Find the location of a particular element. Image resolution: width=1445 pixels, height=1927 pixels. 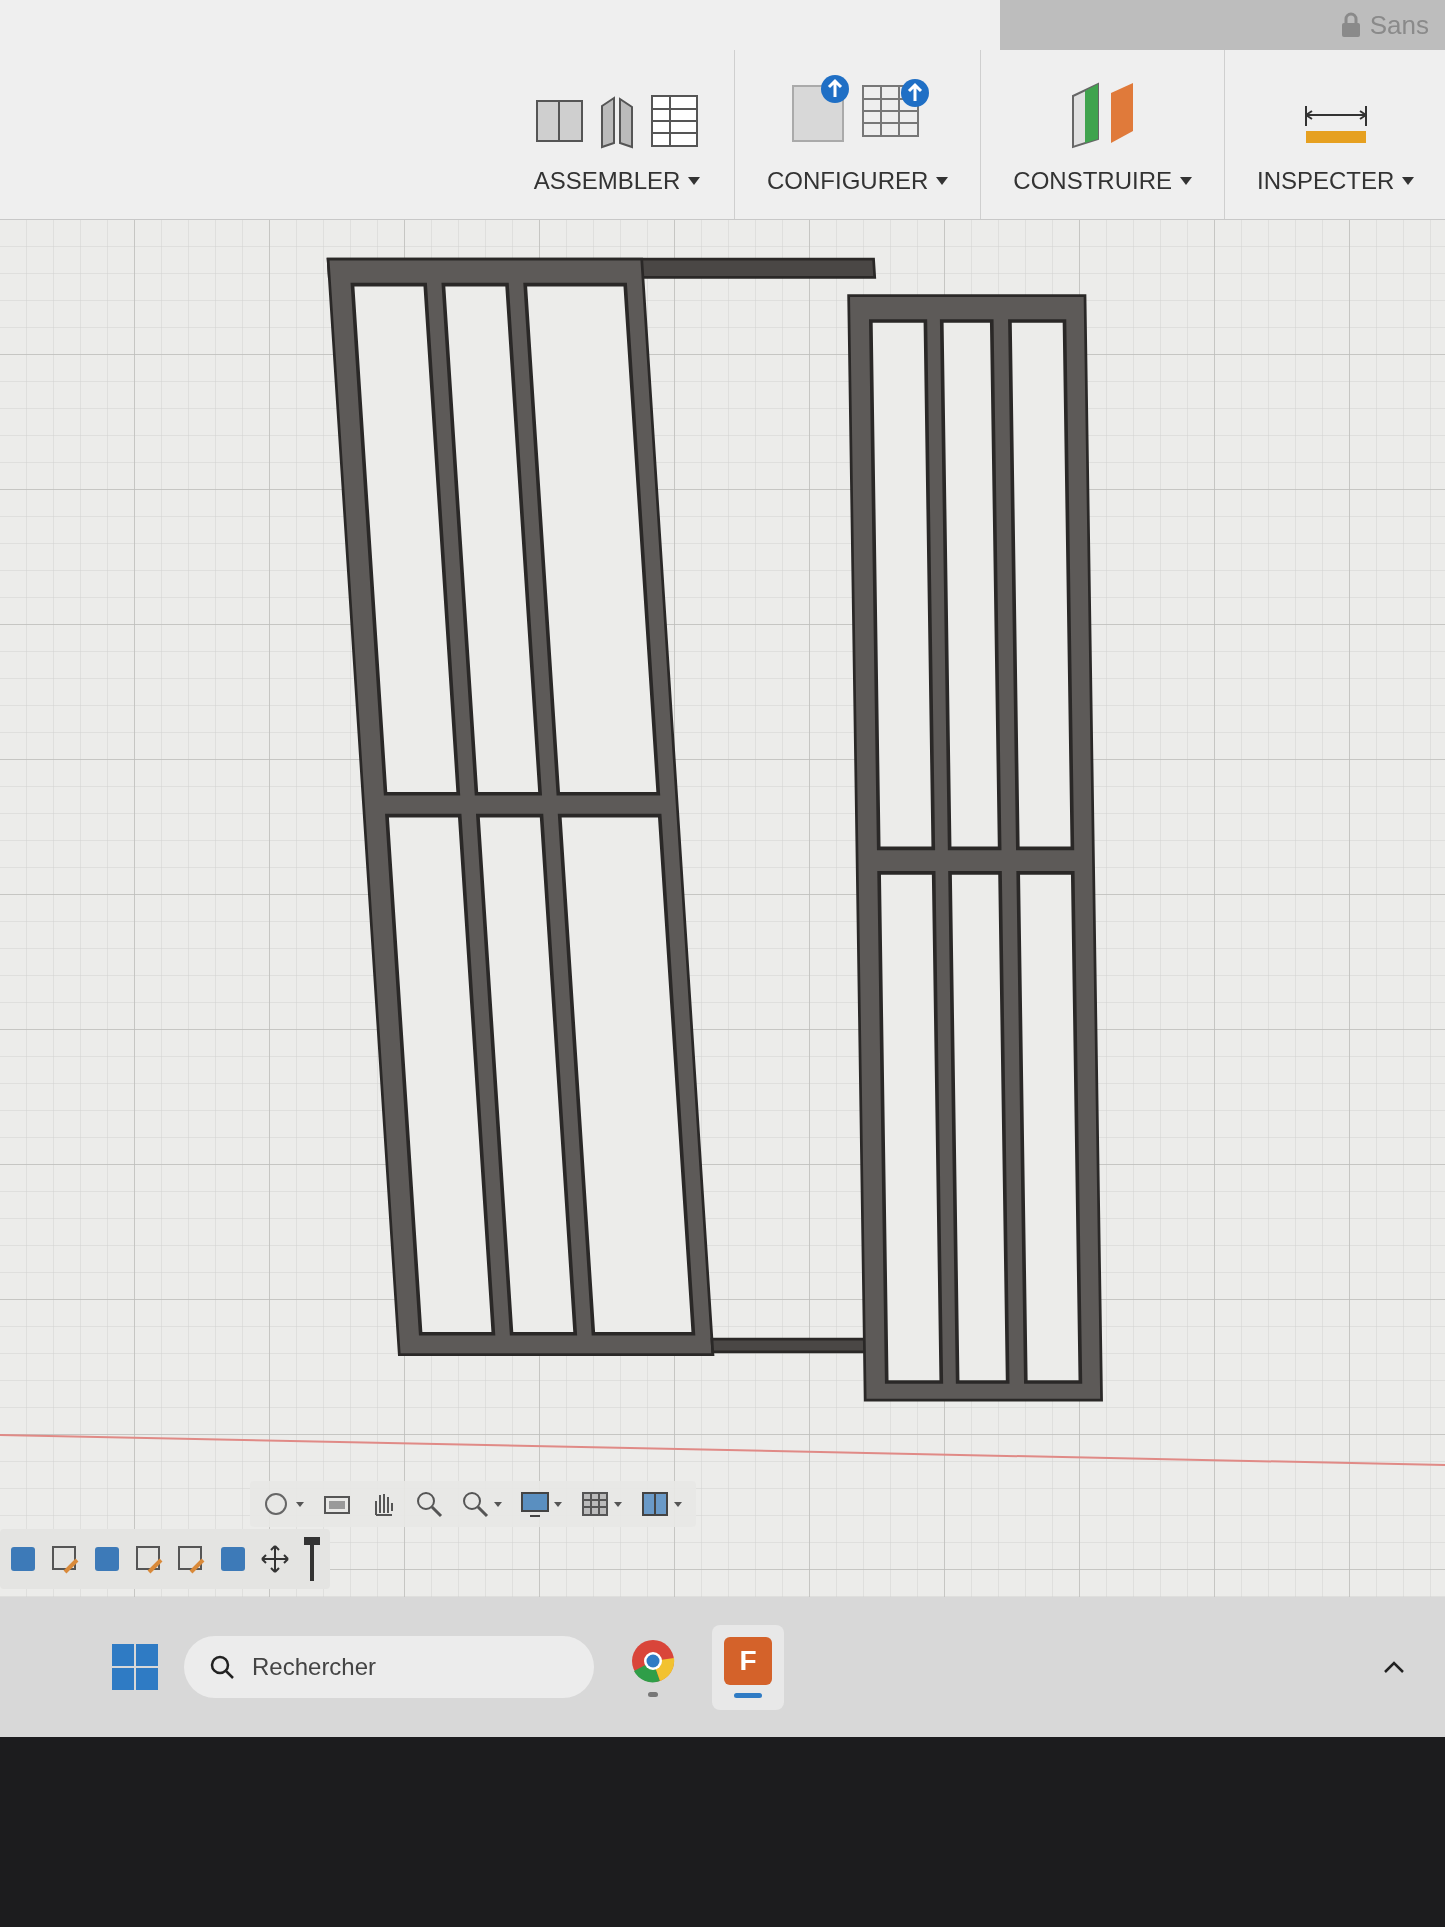

viewports-icon is located at coordinates (662, 1504).